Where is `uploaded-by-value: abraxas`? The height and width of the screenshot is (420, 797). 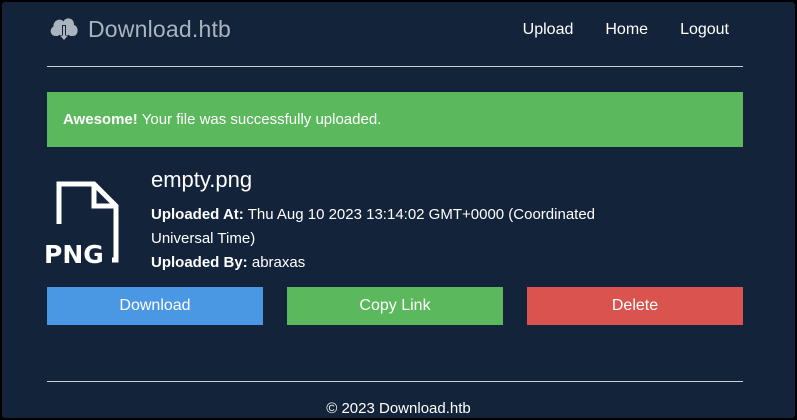
uploaded-by-value: abraxas is located at coordinates (278, 262).